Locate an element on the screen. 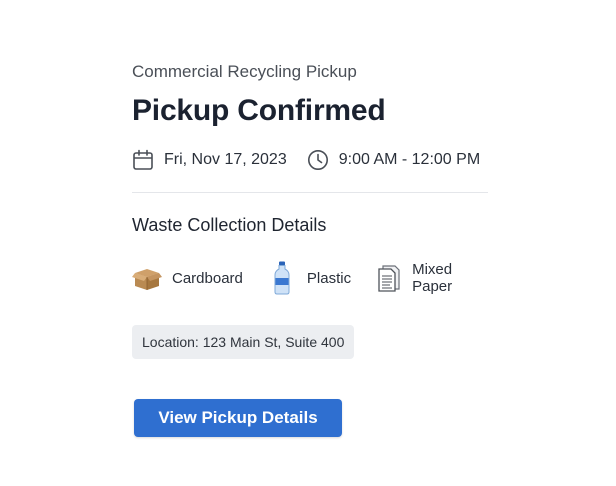 Image resolution: width=616 pixels, height=486 pixels. pickup-time-text: 9:00 AM - 12:00 PM is located at coordinates (409, 159).